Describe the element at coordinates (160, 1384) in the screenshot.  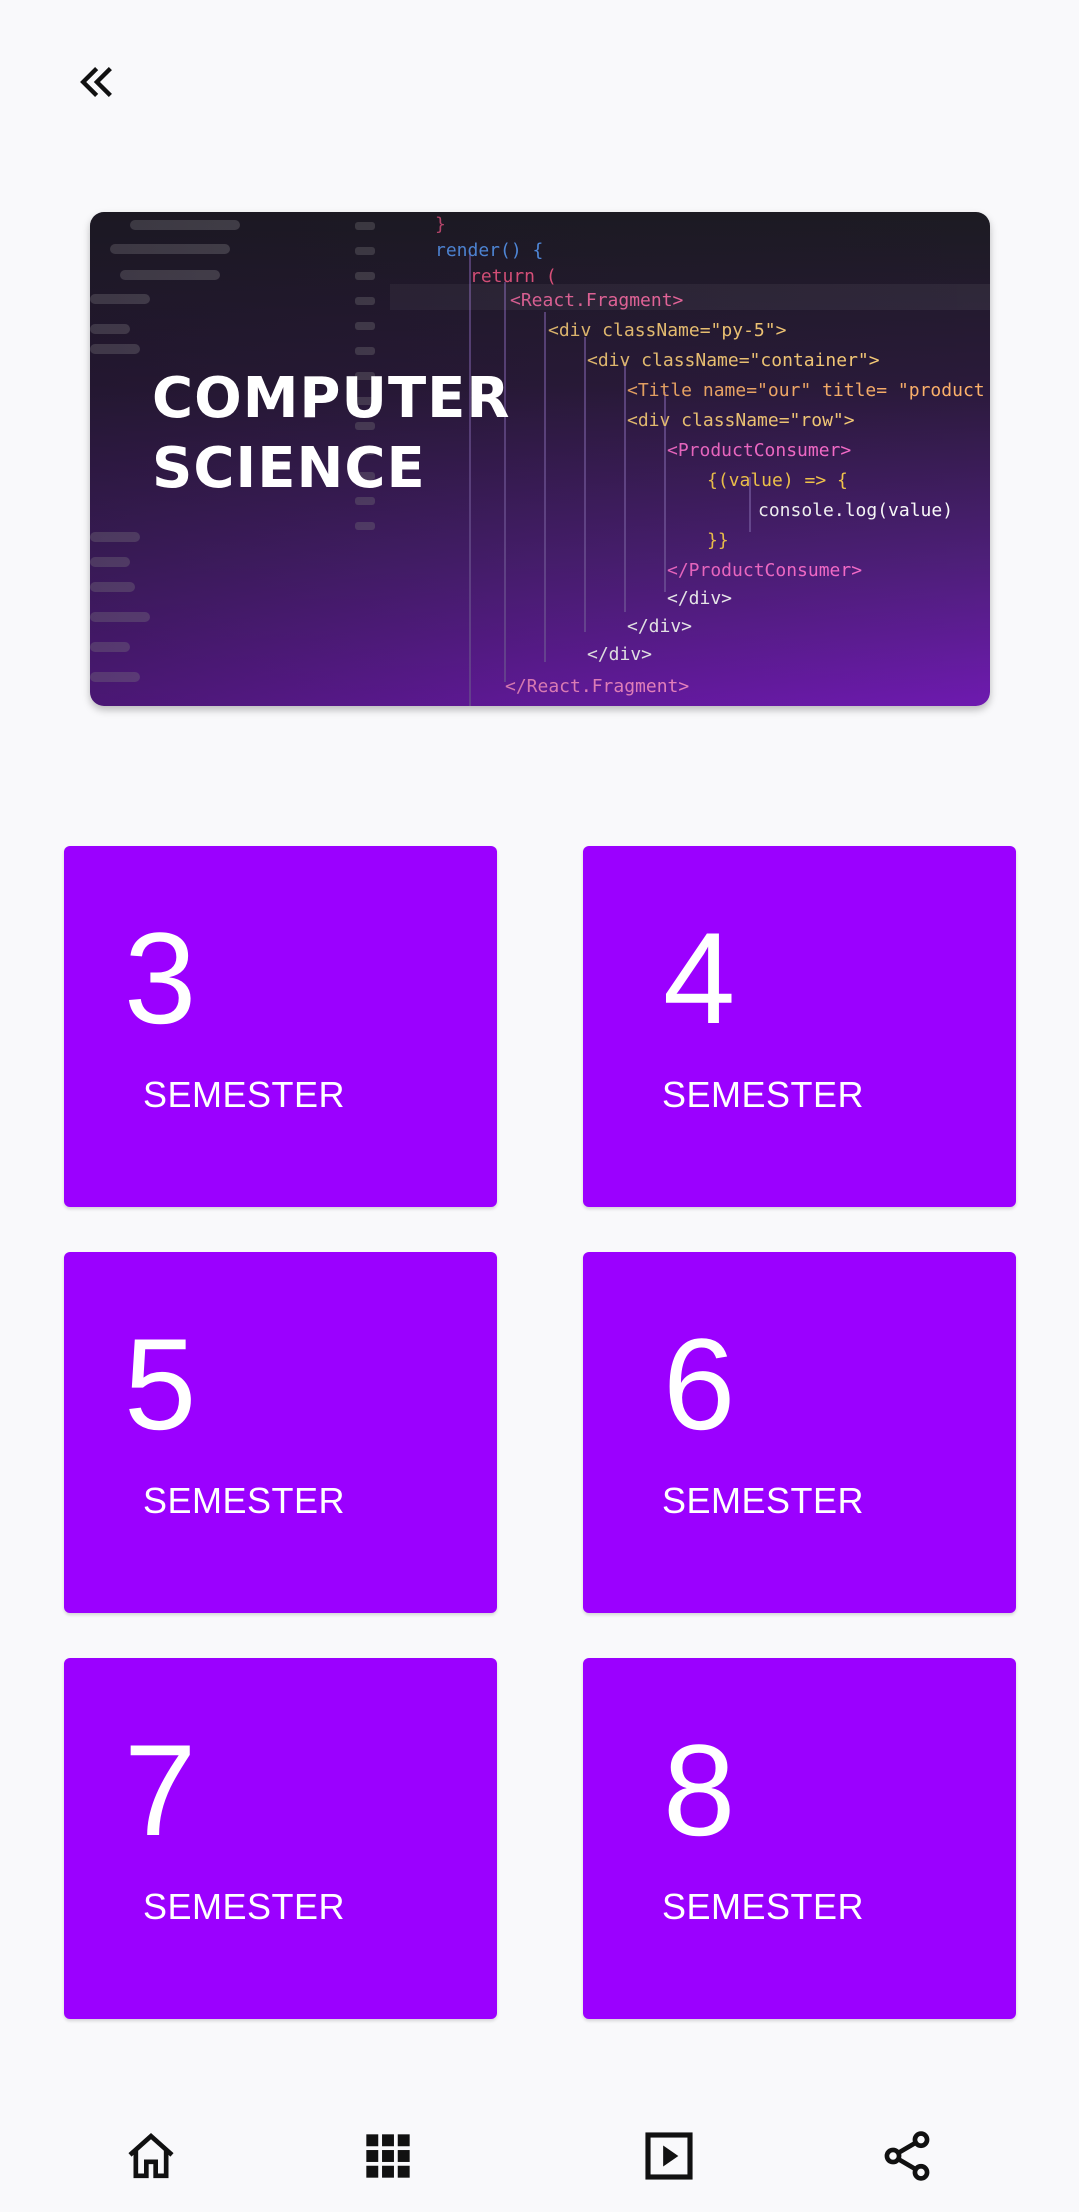
I see `semester-number: 5` at that location.